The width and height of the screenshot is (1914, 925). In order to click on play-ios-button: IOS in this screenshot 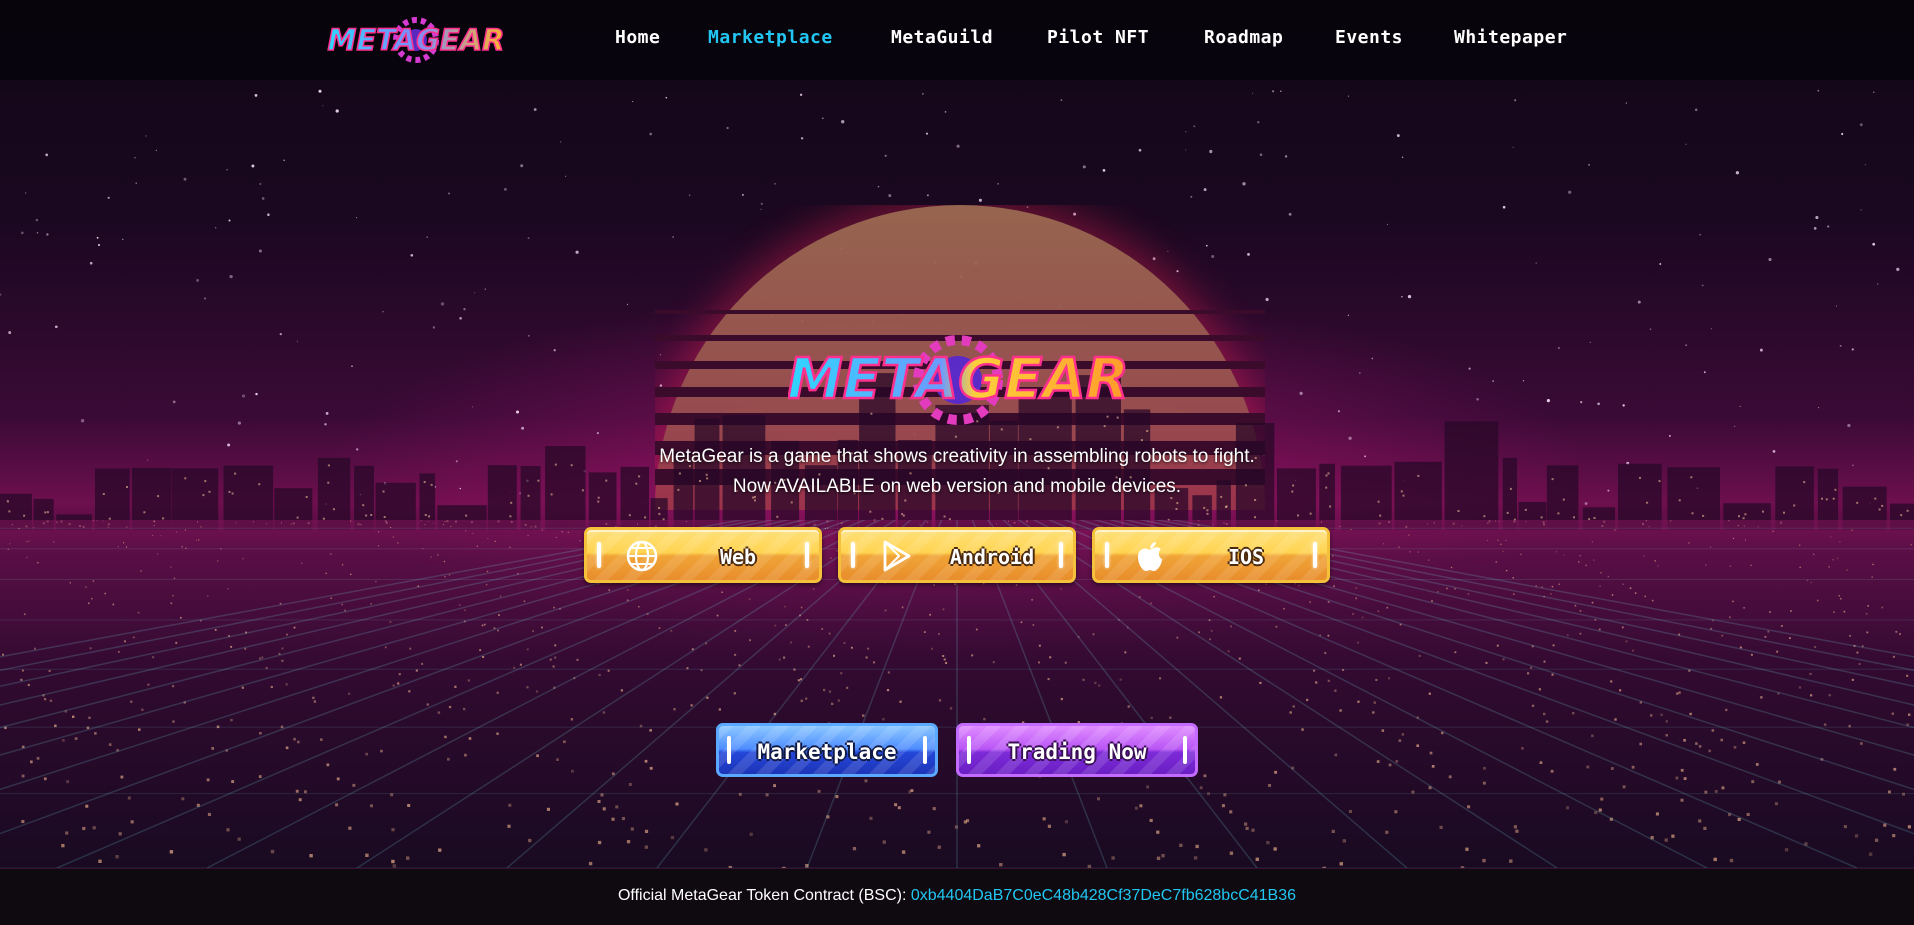, I will do `click(1211, 555)`.